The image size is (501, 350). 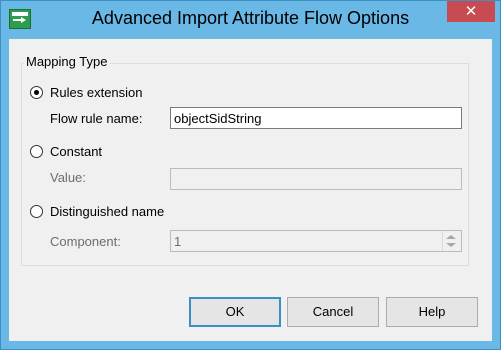 I want to click on component-spin-buttons, so click(x=451, y=241).